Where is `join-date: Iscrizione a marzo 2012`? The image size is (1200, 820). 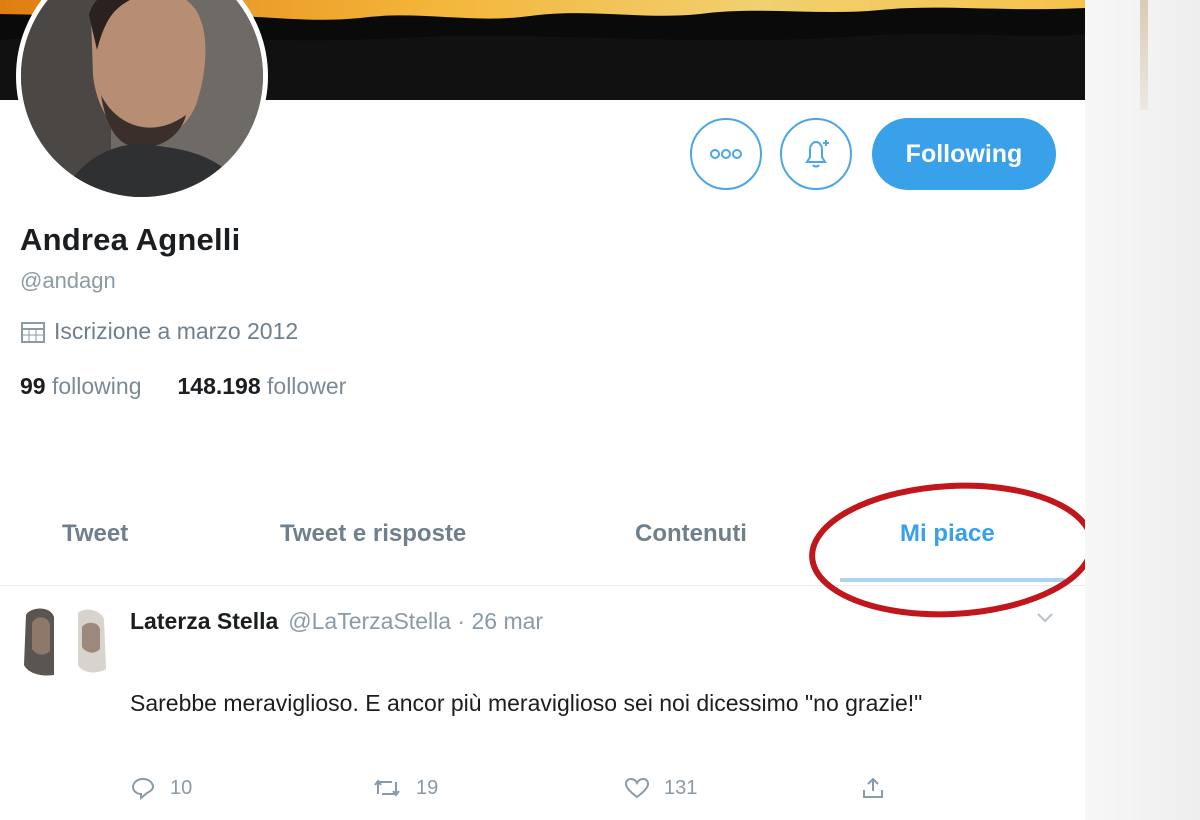 join-date: Iscrizione a marzo 2012 is located at coordinates (159, 331).